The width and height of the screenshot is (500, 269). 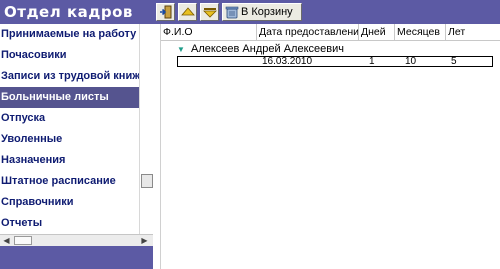 I want to click on cell-months: 10, so click(x=411, y=61).